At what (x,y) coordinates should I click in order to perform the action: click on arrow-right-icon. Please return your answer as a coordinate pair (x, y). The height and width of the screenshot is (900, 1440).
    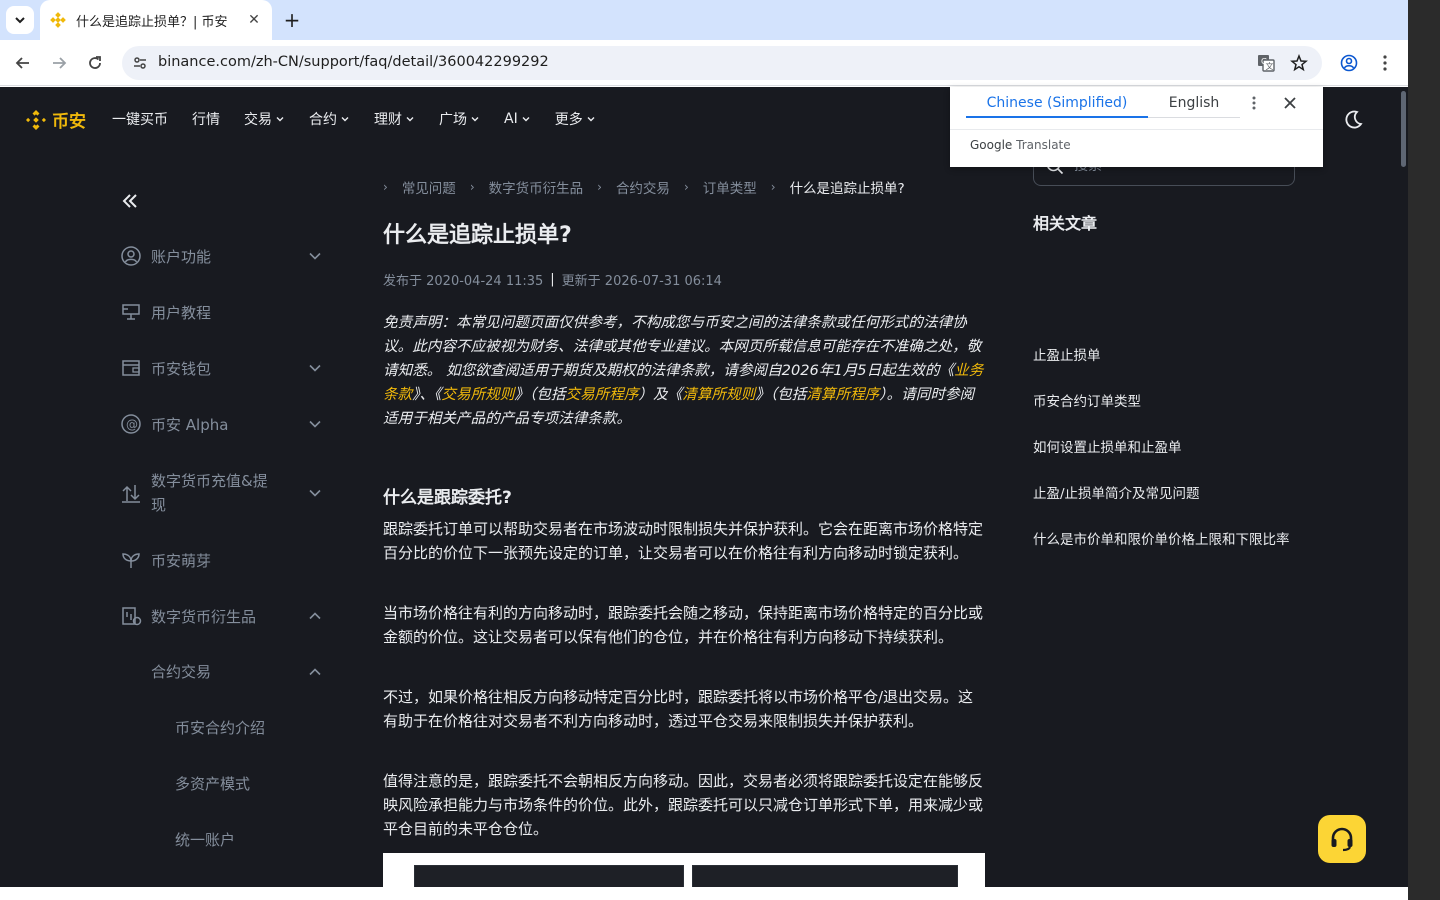
    Looking at the image, I should click on (60, 63).